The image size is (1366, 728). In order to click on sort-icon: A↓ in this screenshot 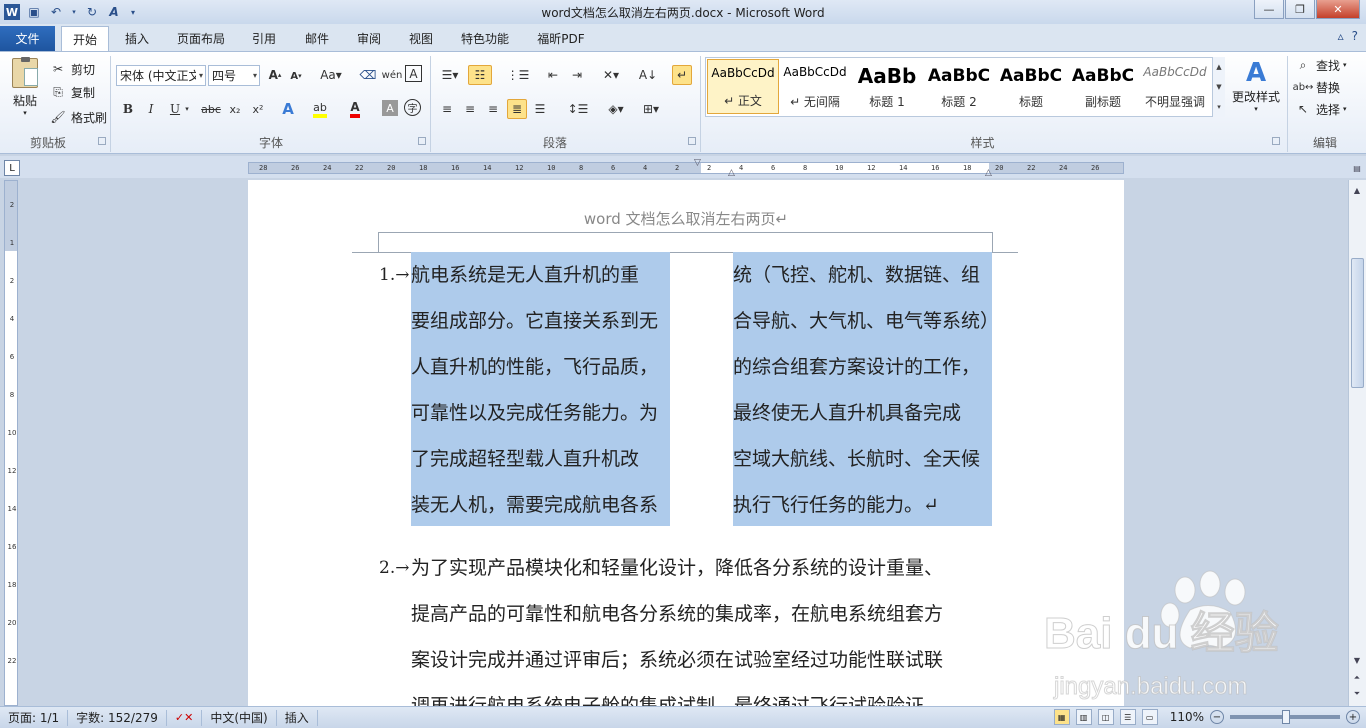, I will do `click(648, 75)`.